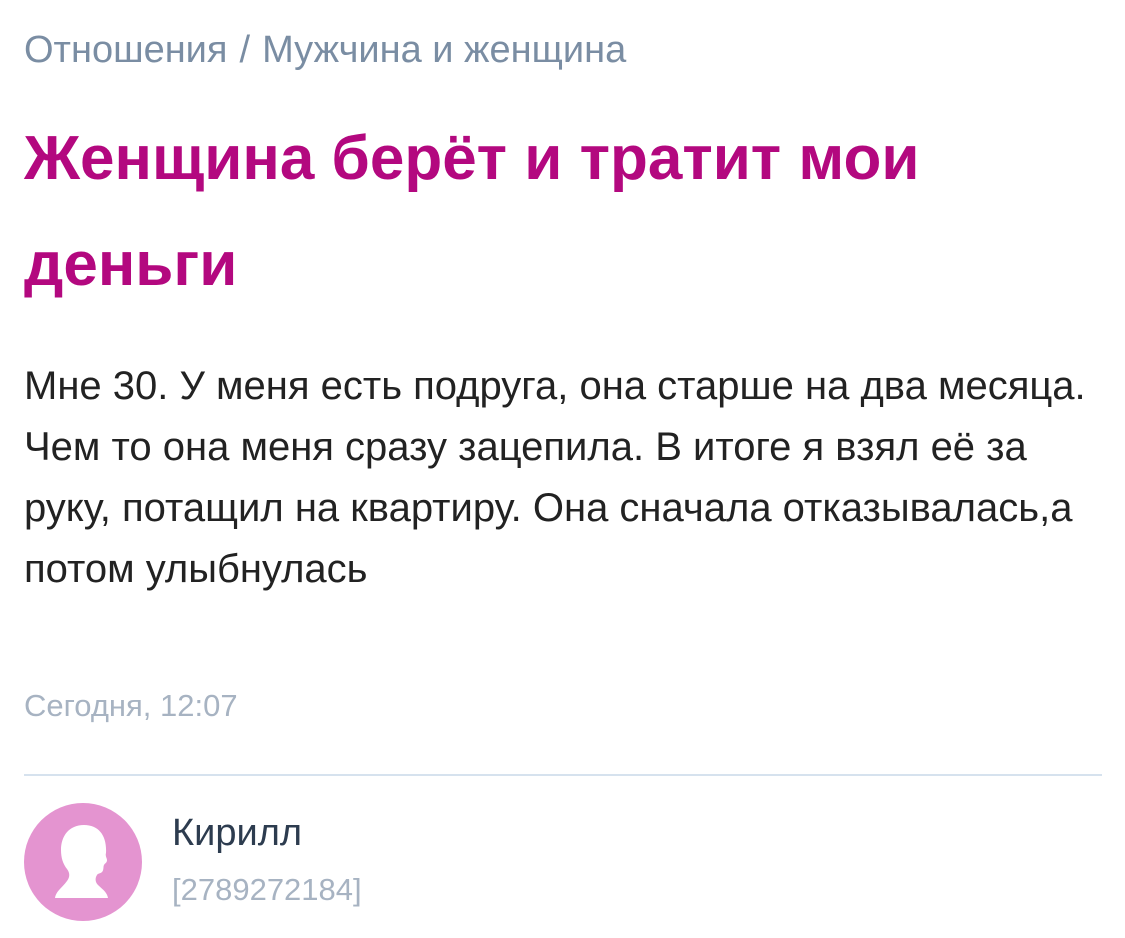 This screenshot has width=1125, height=938. I want to click on breadcrumb: Отношения / Мужчина и женщина, so click(325, 50).